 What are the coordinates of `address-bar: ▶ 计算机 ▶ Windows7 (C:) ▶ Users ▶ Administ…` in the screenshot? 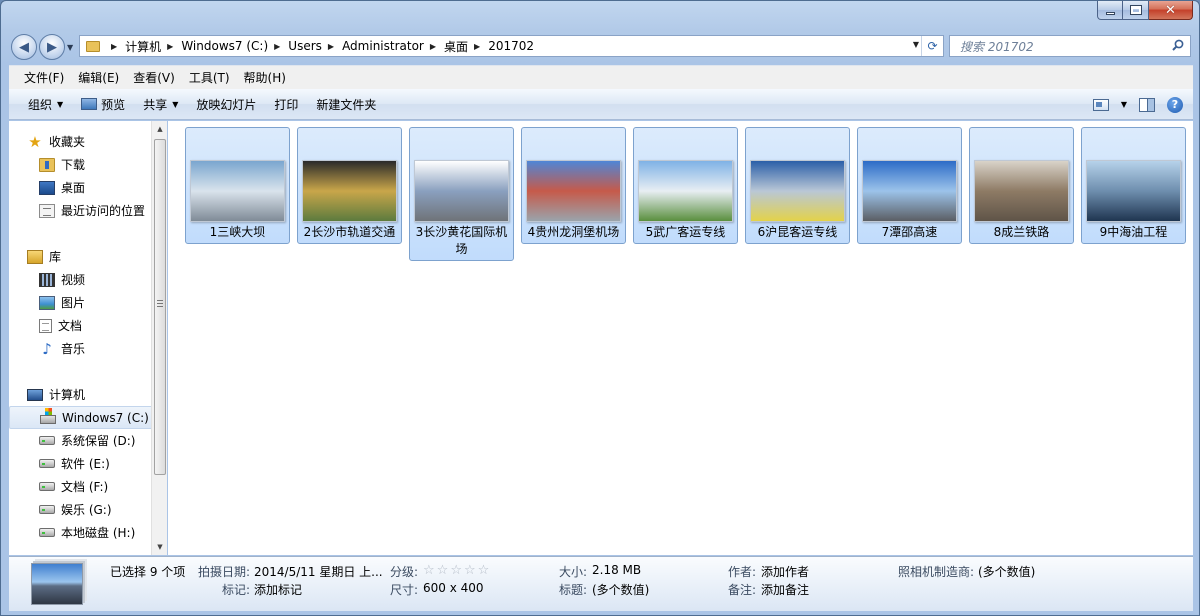 It's located at (511, 46).